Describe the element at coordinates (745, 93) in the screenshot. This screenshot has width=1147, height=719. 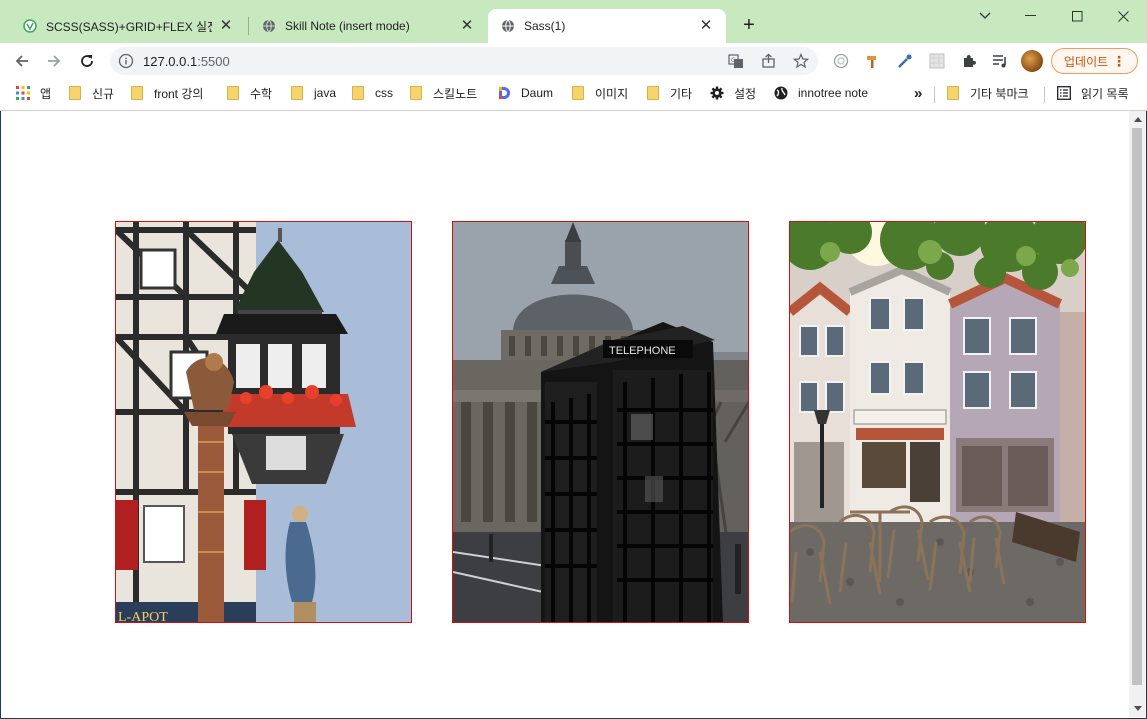
I see `bookmark-label: 설정` at that location.